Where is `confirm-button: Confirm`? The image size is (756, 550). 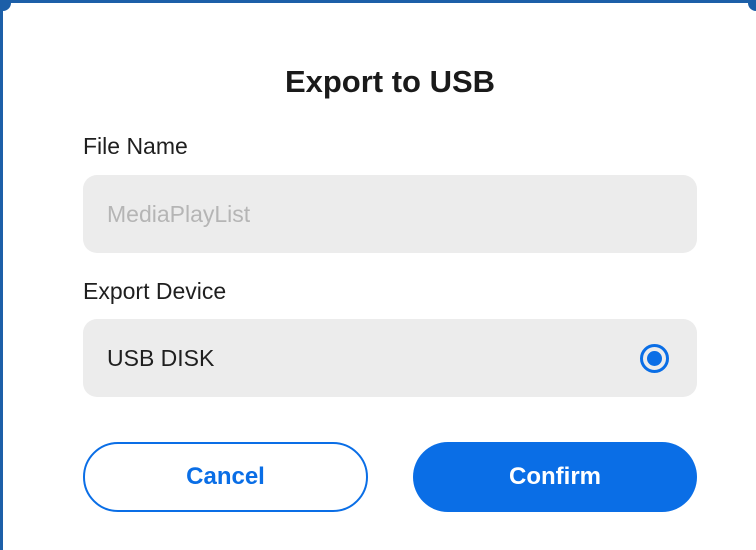 confirm-button: Confirm is located at coordinates (555, 477).